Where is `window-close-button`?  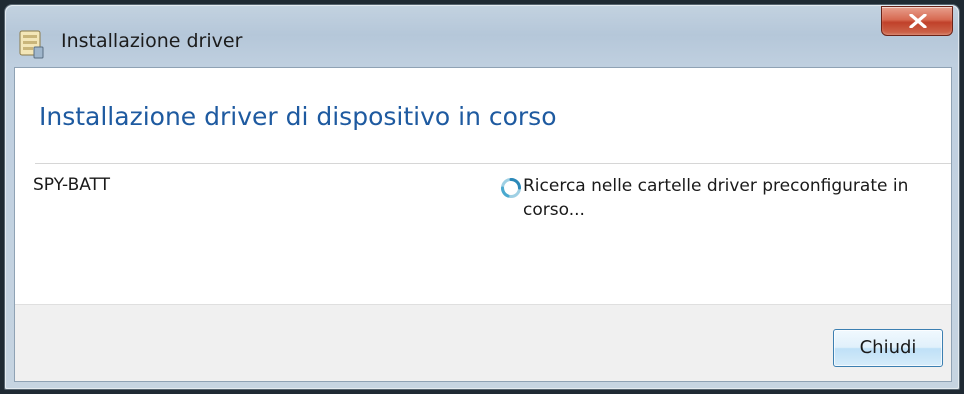
window-close-button is located at coordinates (917, 21).